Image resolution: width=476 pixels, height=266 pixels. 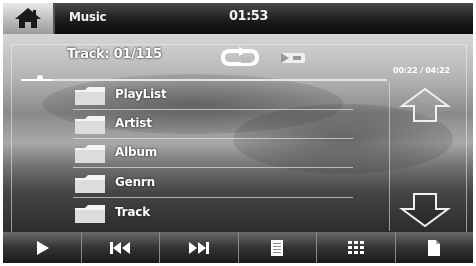 What do you see at coordinates (213, 153) in the screenshot?
I see `list-item: Album` at bounding box center [213, 153].